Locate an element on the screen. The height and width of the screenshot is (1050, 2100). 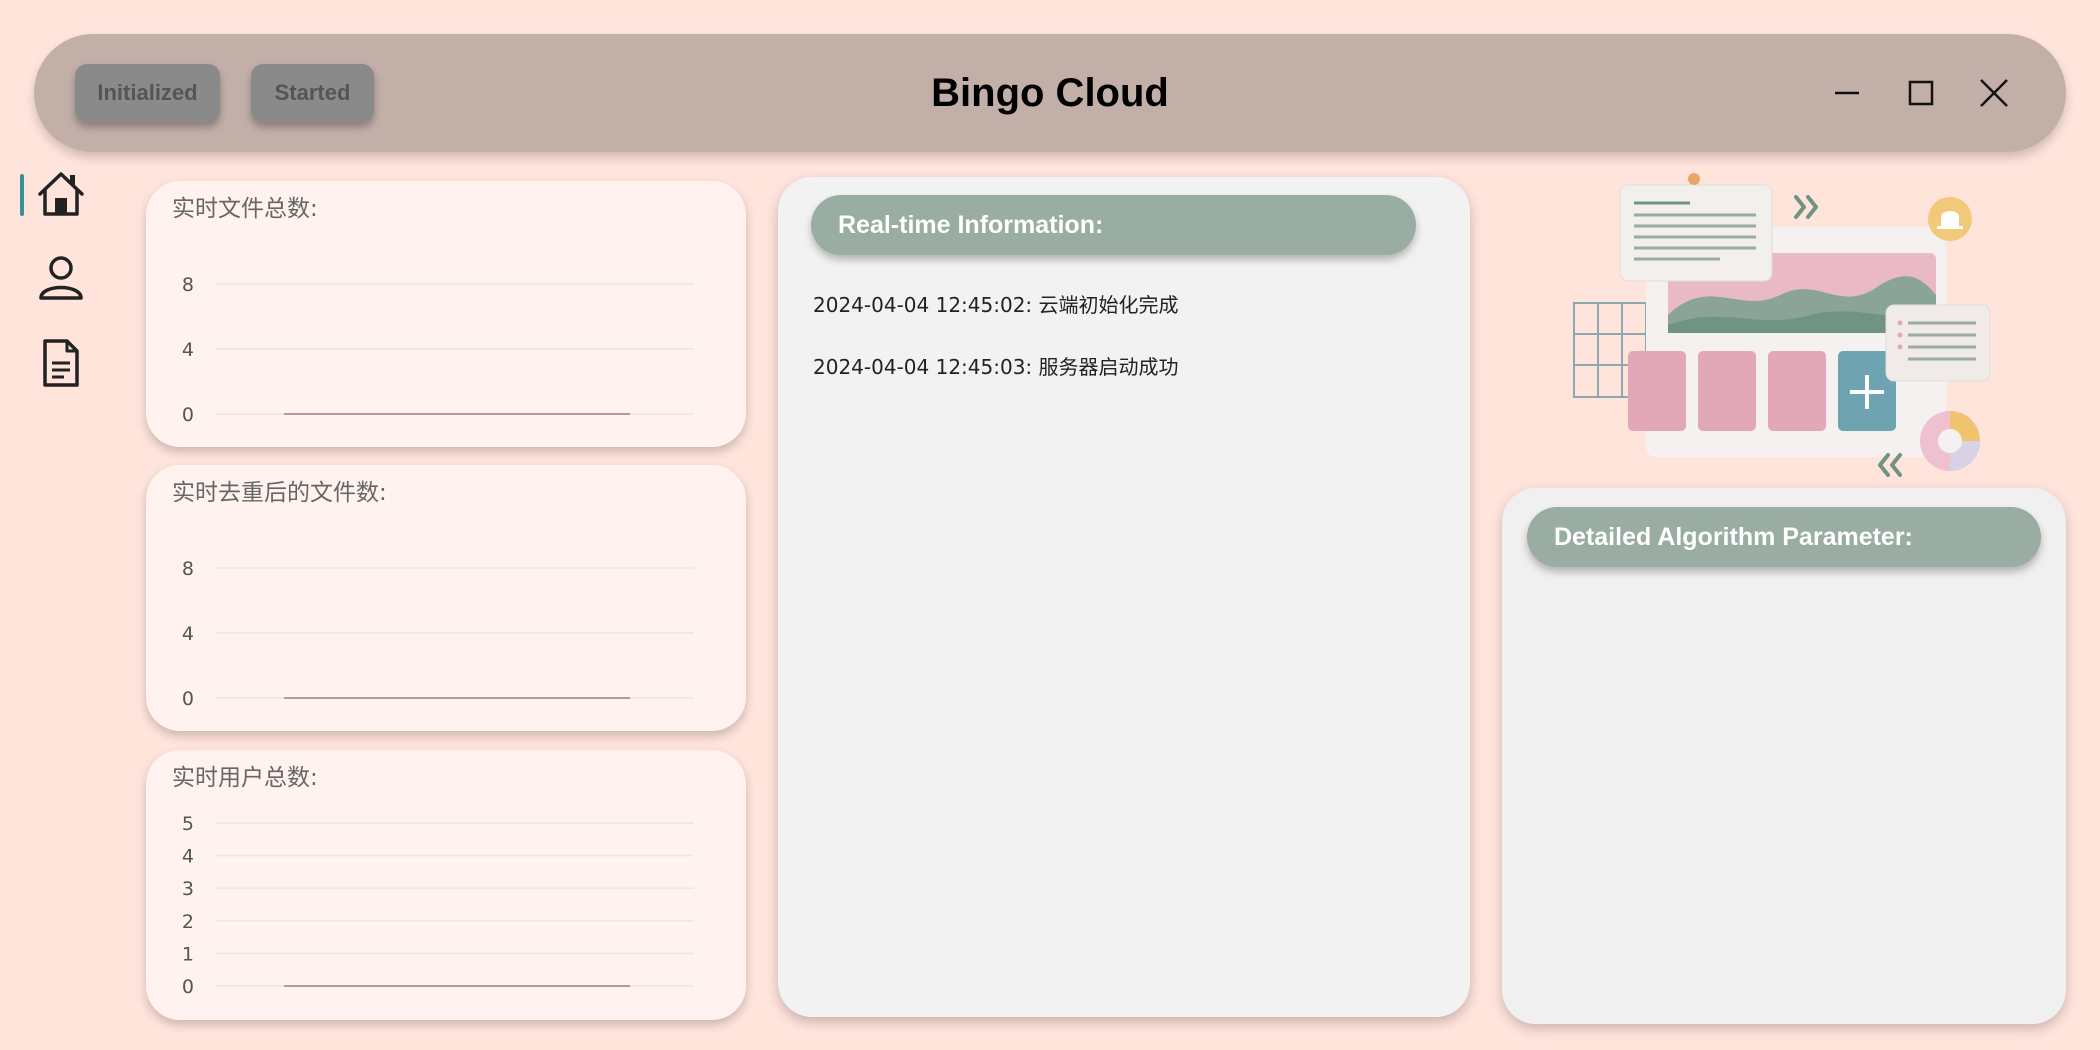
y-tick-label: 2 is located at coordinates (188, 922).